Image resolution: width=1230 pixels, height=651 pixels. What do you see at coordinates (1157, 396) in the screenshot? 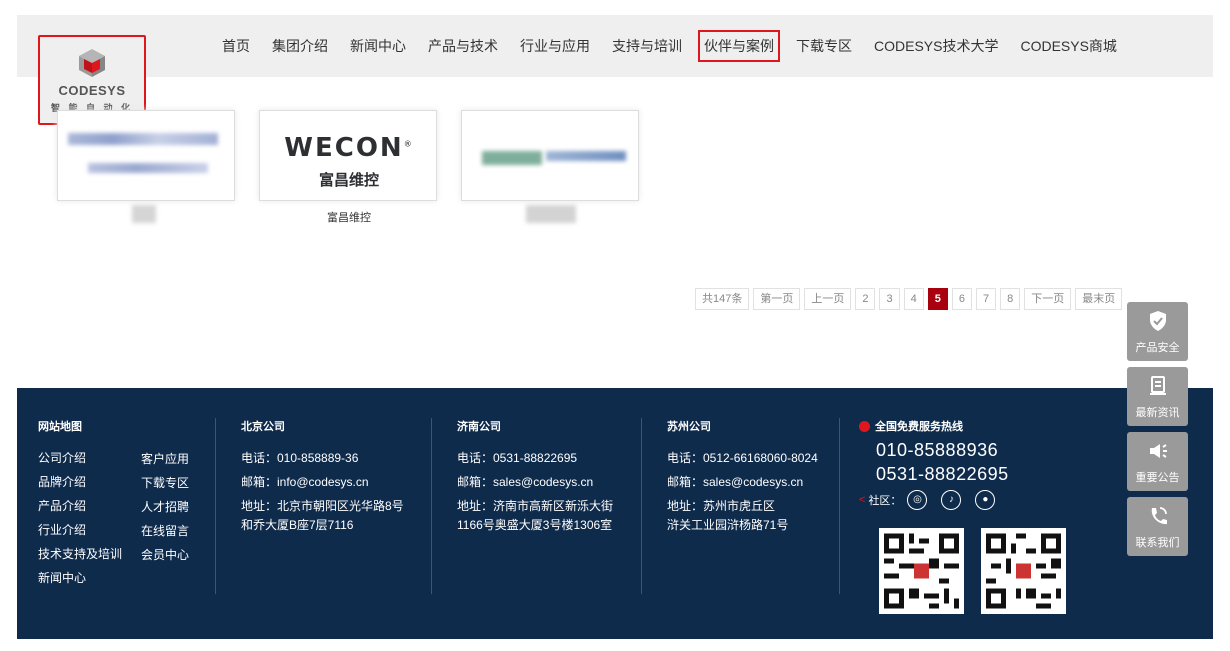
I see `side-tool-latest-news: 最新资讯` at bounding box center [1157, 396].